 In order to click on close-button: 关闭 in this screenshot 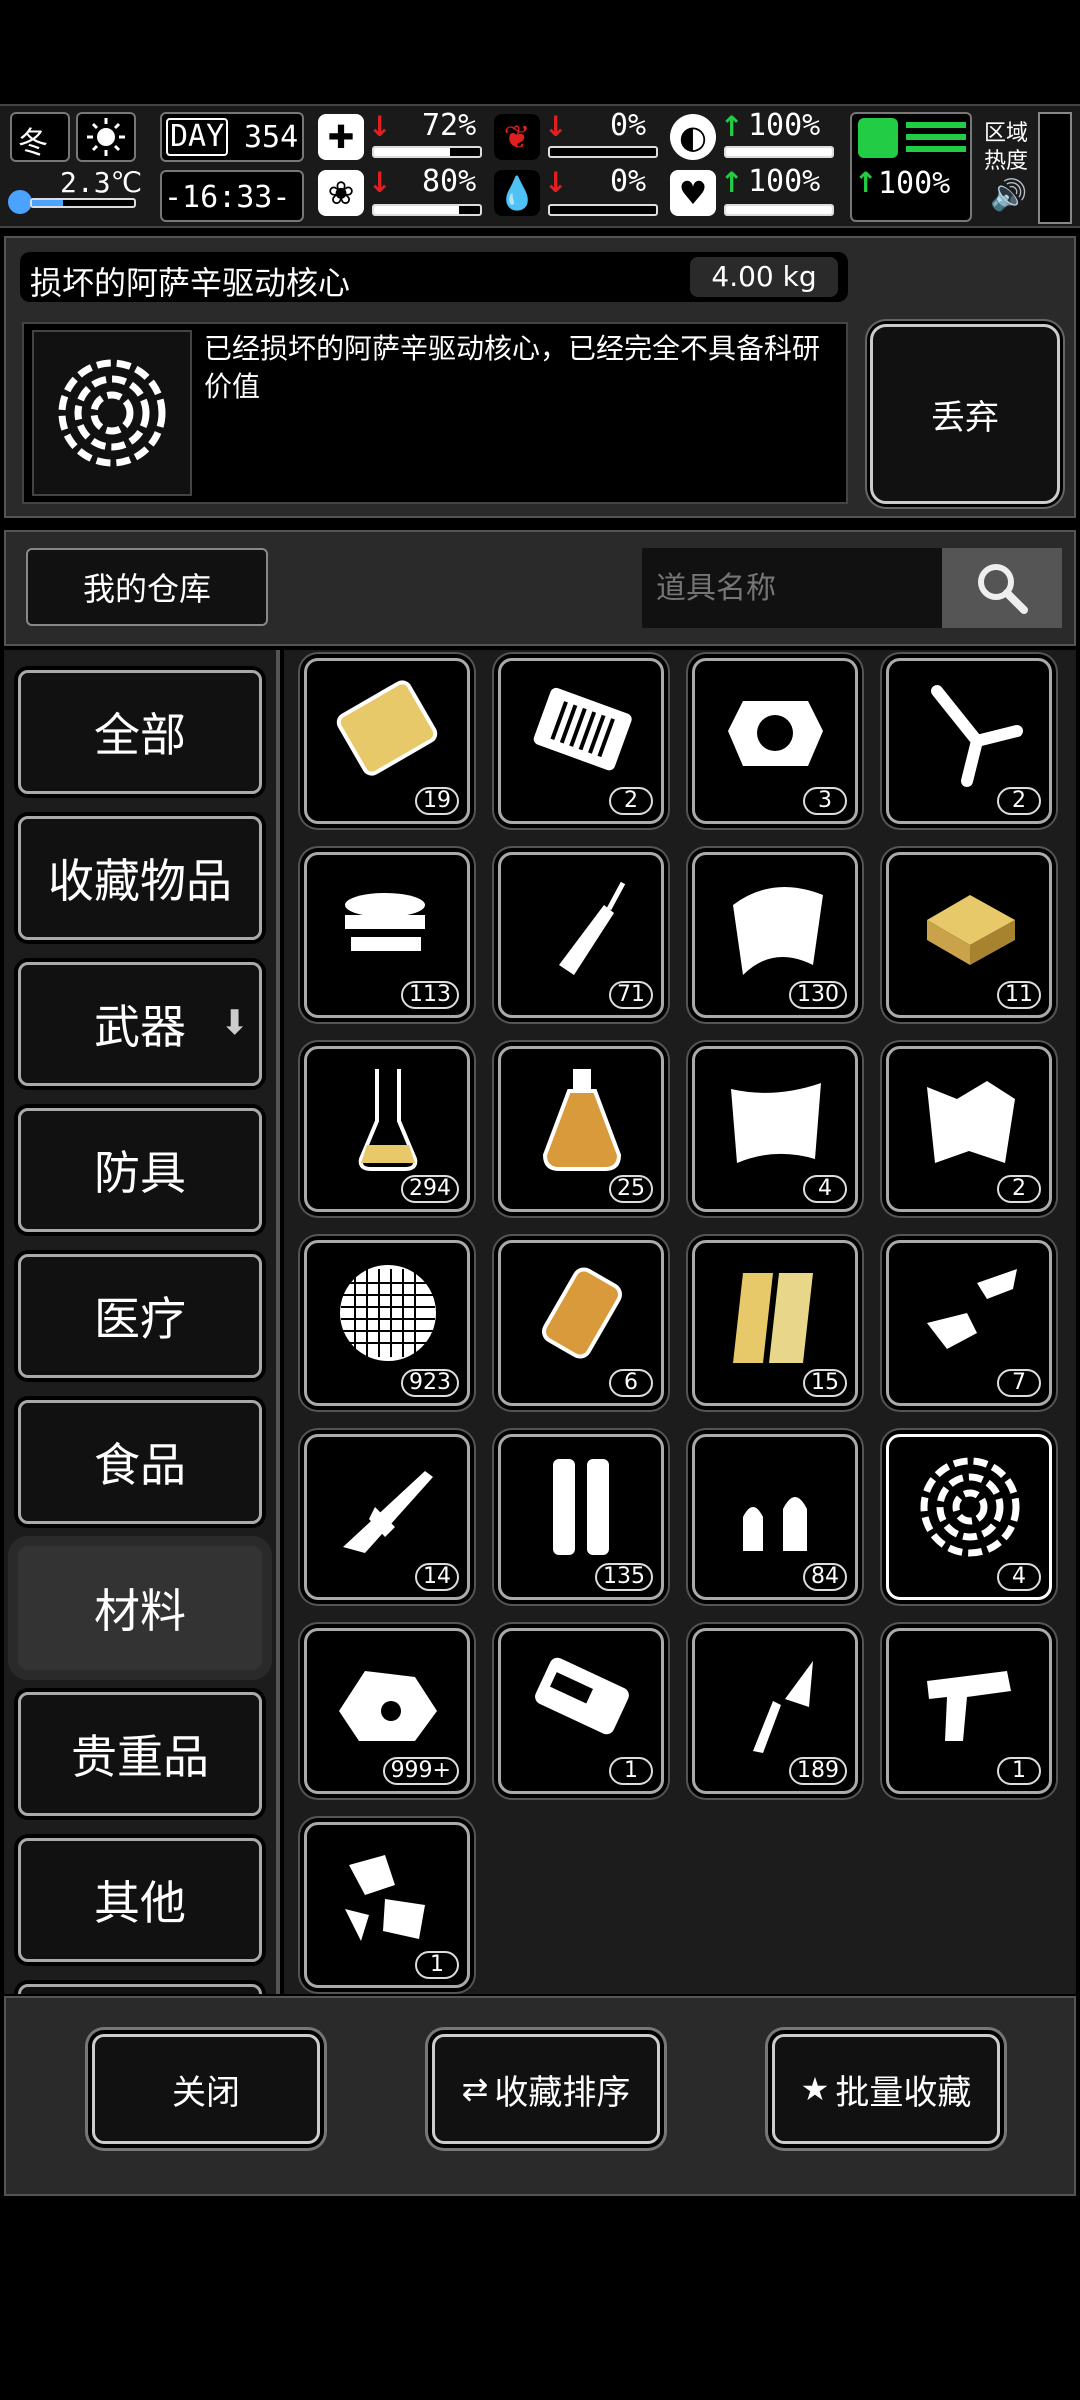, I will do `click(206, 2089)`.